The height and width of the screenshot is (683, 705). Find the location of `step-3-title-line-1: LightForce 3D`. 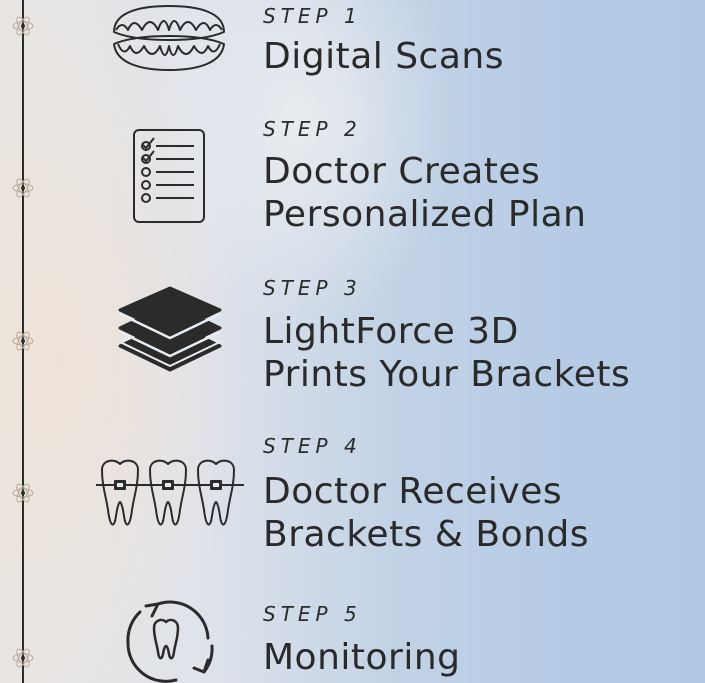

step-3-title-line-1: LightForce 3D is located at coordinates (391, 331).